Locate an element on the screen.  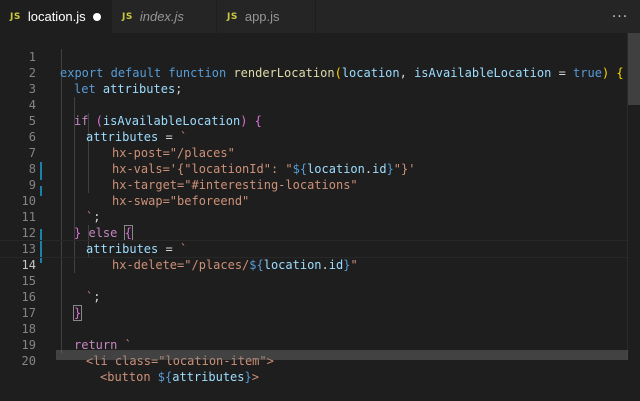
code-line: 3 is located at coordinates (314, 80).